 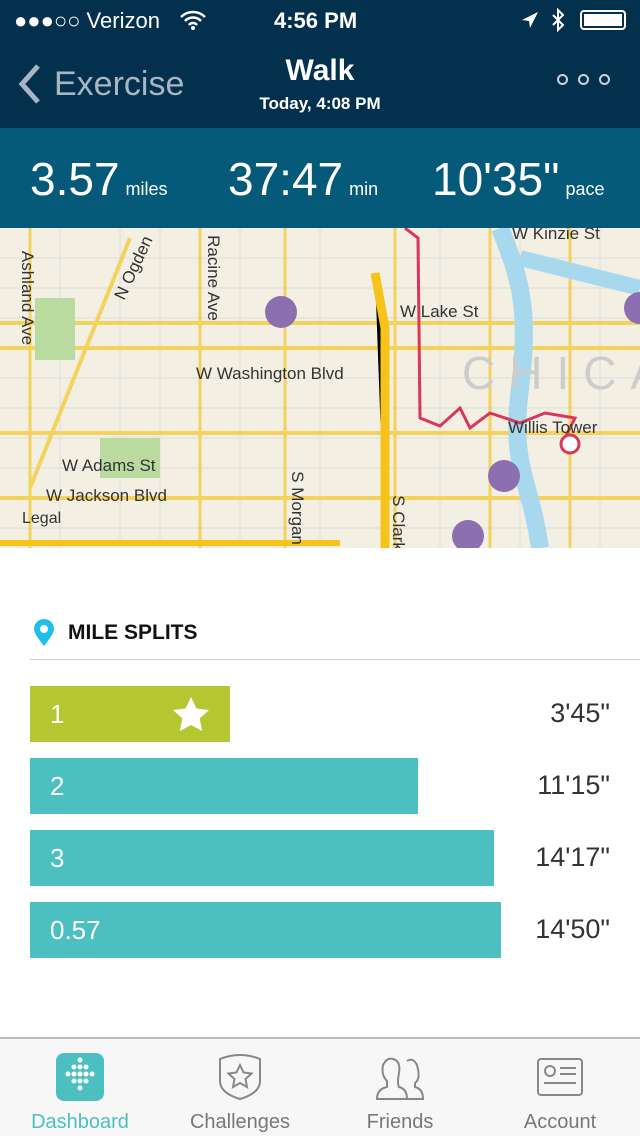 What do you see at coordinates (106, 495) in the screenshot?
I see `map-label: W Jackson Blvd` at bounding box center [106, 495].